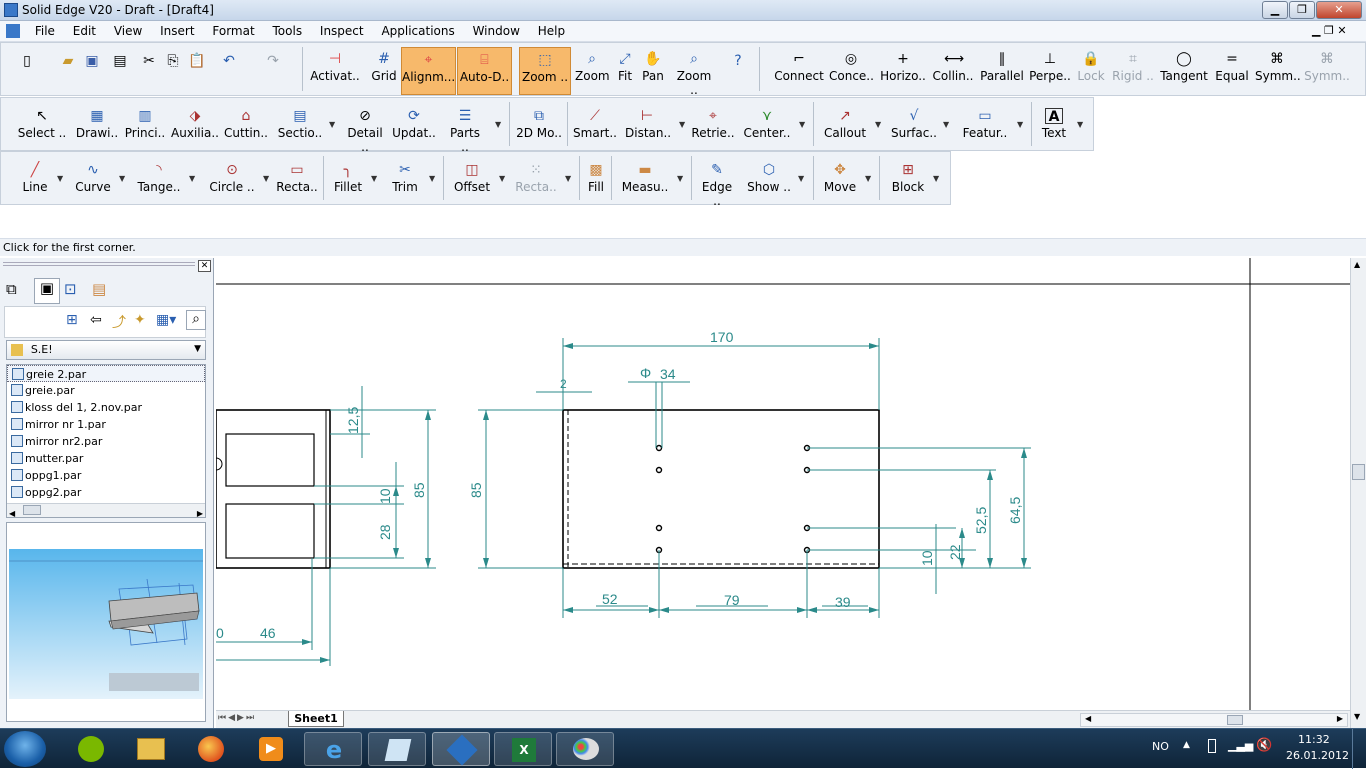  I want to click on trim-dropdown-icon: ▼, so click(432, 178).